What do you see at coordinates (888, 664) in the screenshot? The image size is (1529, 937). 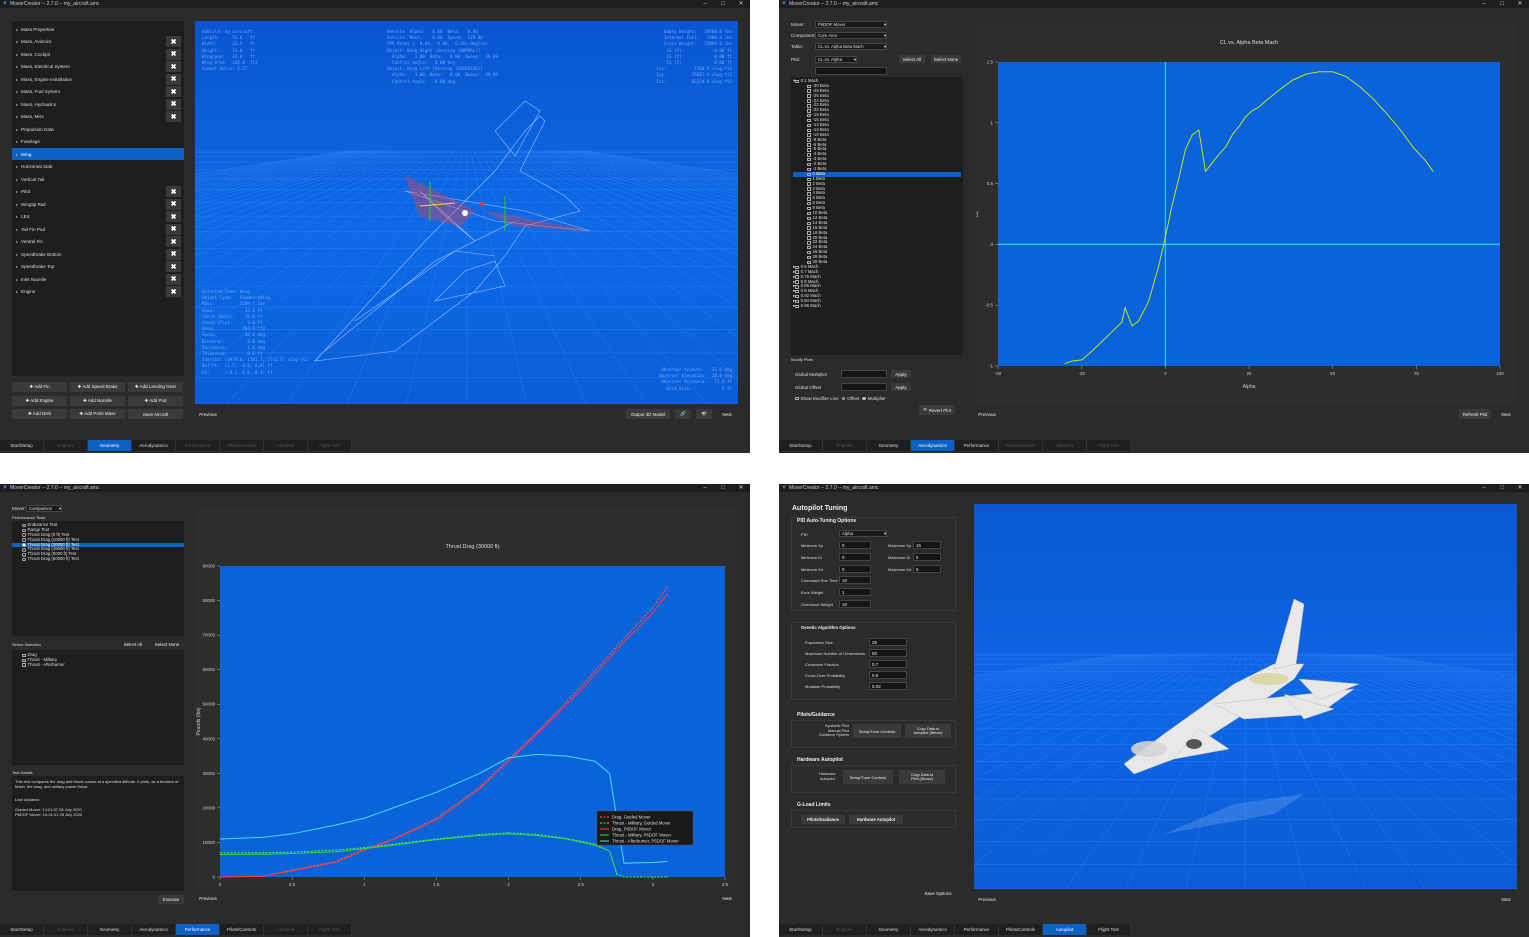 I see `crossover-fraction-input: 0.7` at bounding box center [888, 664].